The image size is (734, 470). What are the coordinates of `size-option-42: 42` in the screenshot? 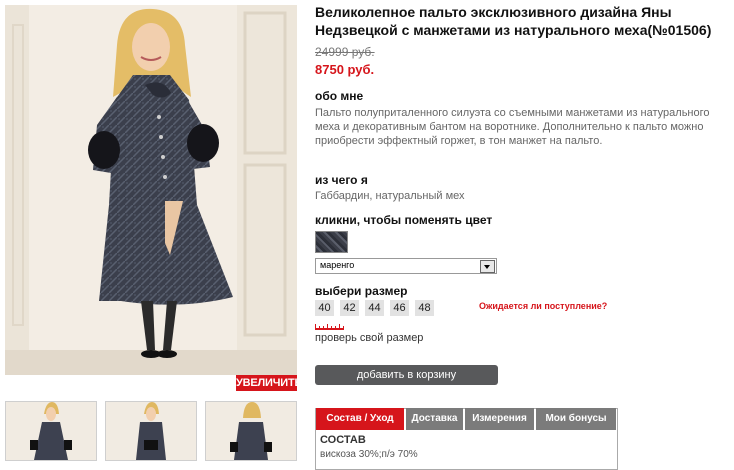 It's located at (349, 308).